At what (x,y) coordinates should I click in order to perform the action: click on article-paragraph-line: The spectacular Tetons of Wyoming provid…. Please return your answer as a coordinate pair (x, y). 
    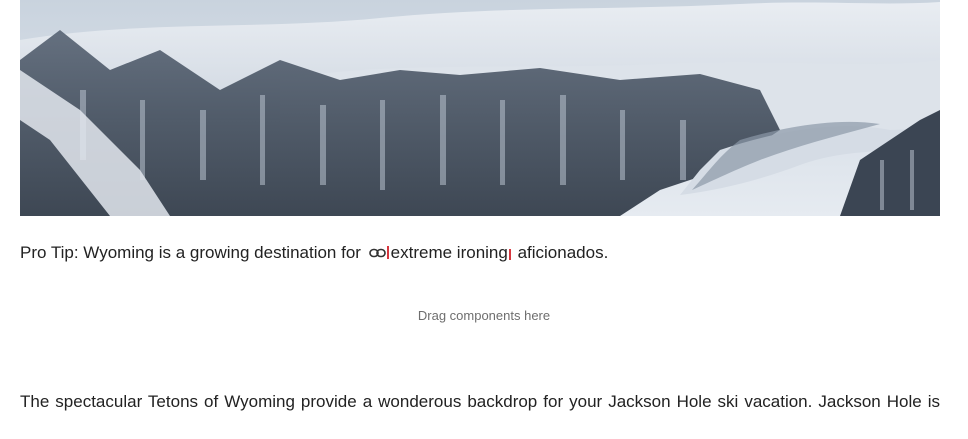
    Looking at the image, I should click on (480, 401).